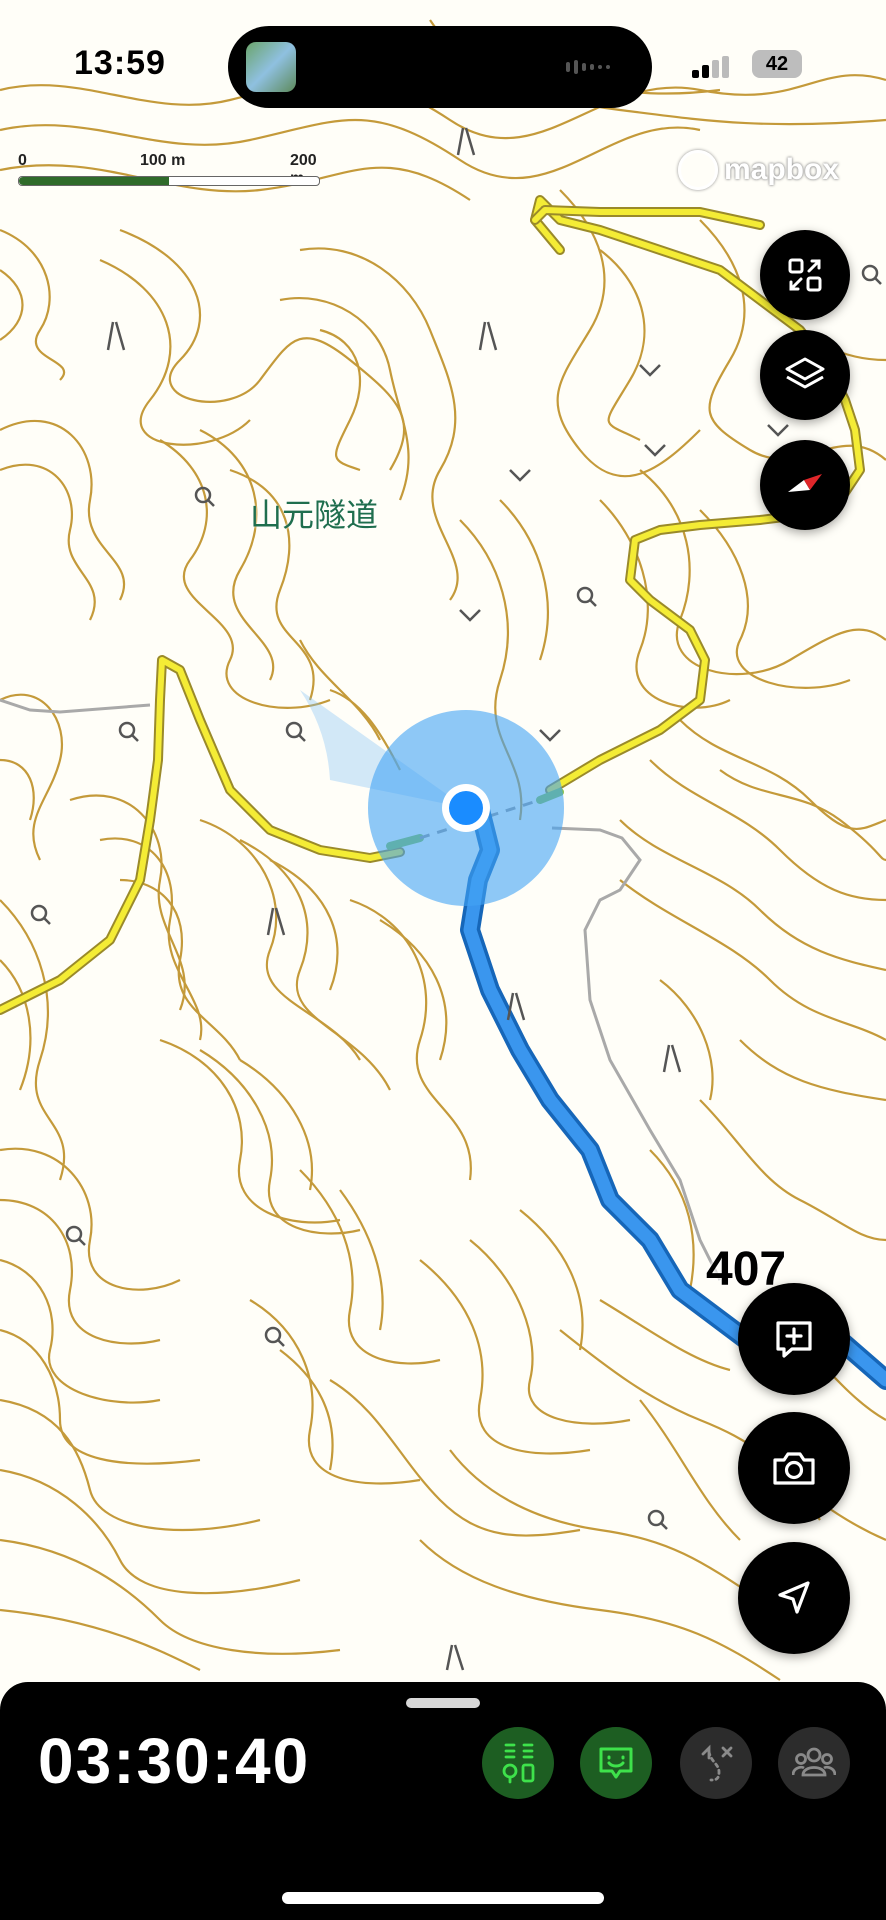 The width and height of the screenshot is (886, 1920). Describe the element at coordinates (174, 1761) in the screenshot. I see `elapsed-time: 03:30:40` at that location.